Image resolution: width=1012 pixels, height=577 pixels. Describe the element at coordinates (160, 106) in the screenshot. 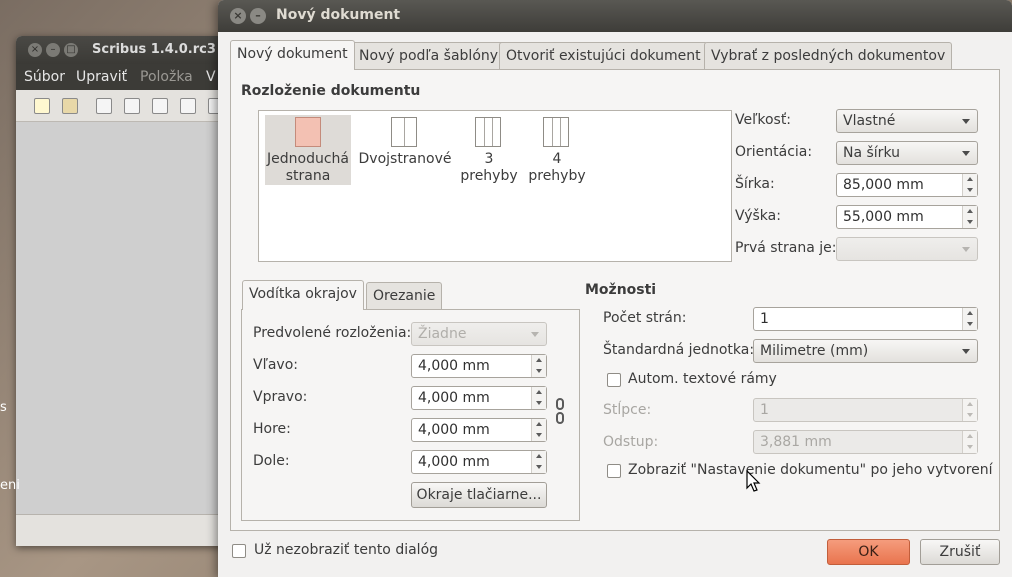

I see `print-icon` at that location.